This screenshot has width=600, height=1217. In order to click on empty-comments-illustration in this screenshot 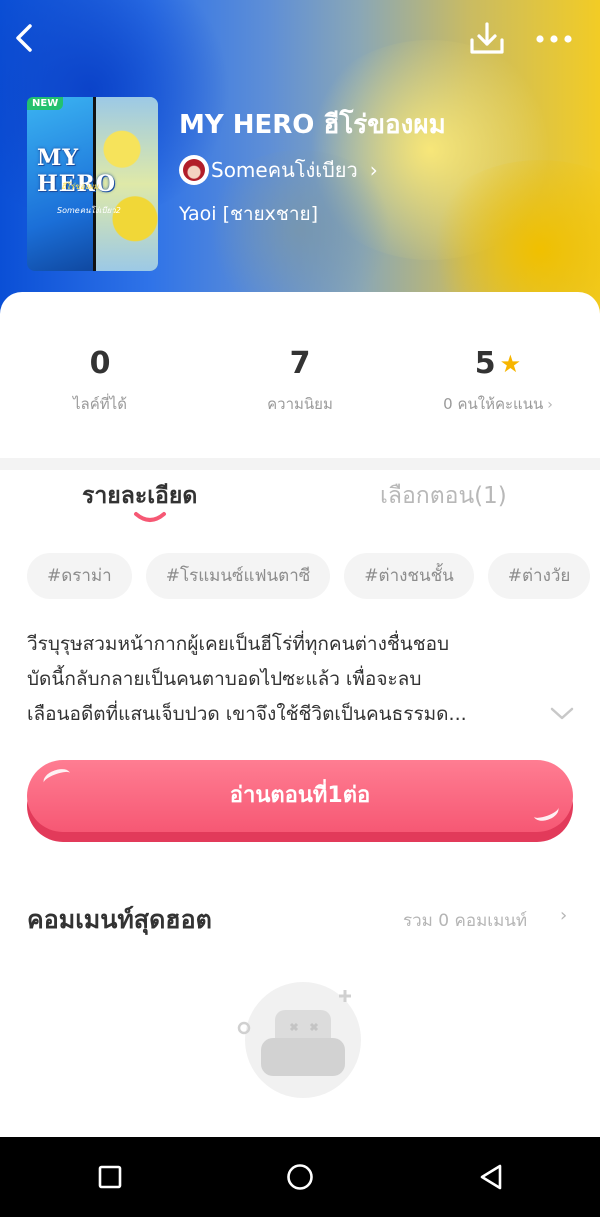, I will do `click(299, 1040)`.